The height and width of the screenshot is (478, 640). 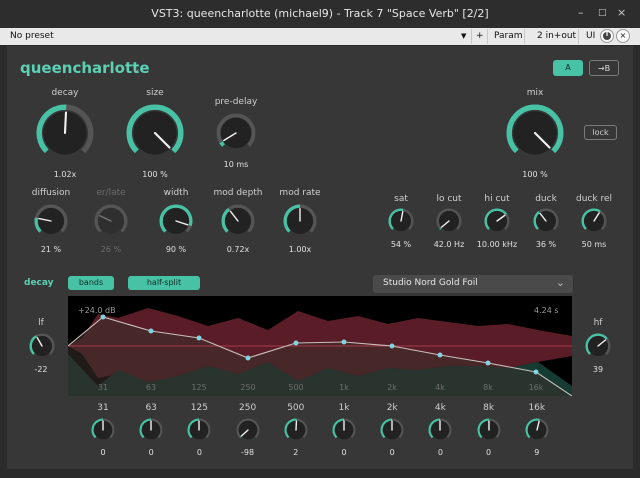 I want to click on graph-top-right: 4.24 s, so click(x=546, y=310).